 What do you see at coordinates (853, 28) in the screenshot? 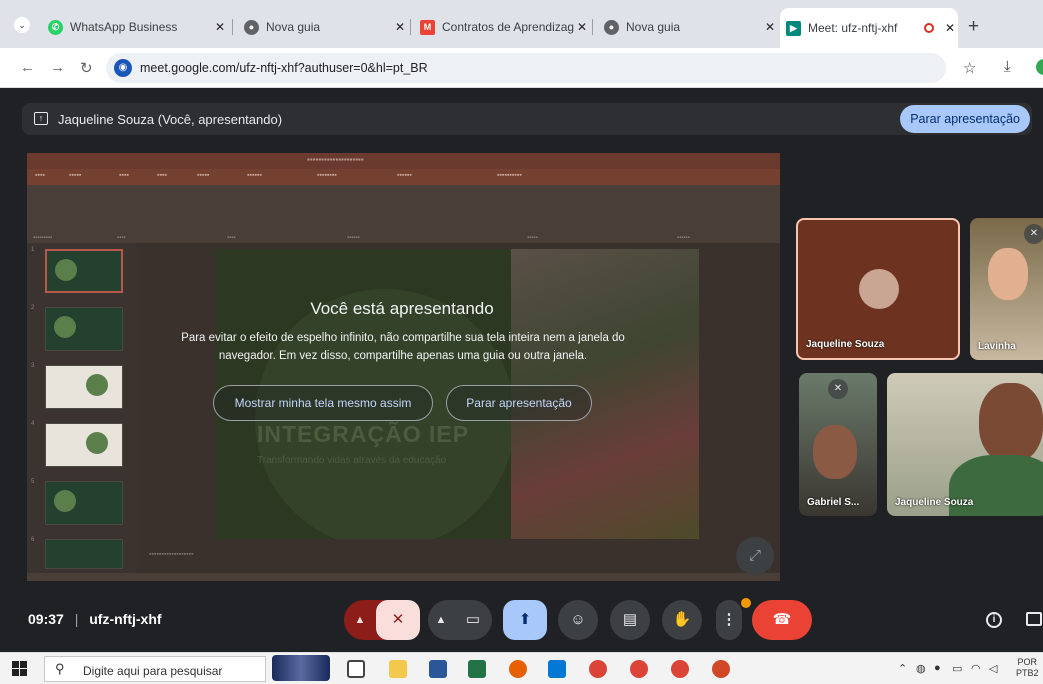
I see `tab-label: Meet: ufz-nftj-xhf` at bounding box center [853, 28].